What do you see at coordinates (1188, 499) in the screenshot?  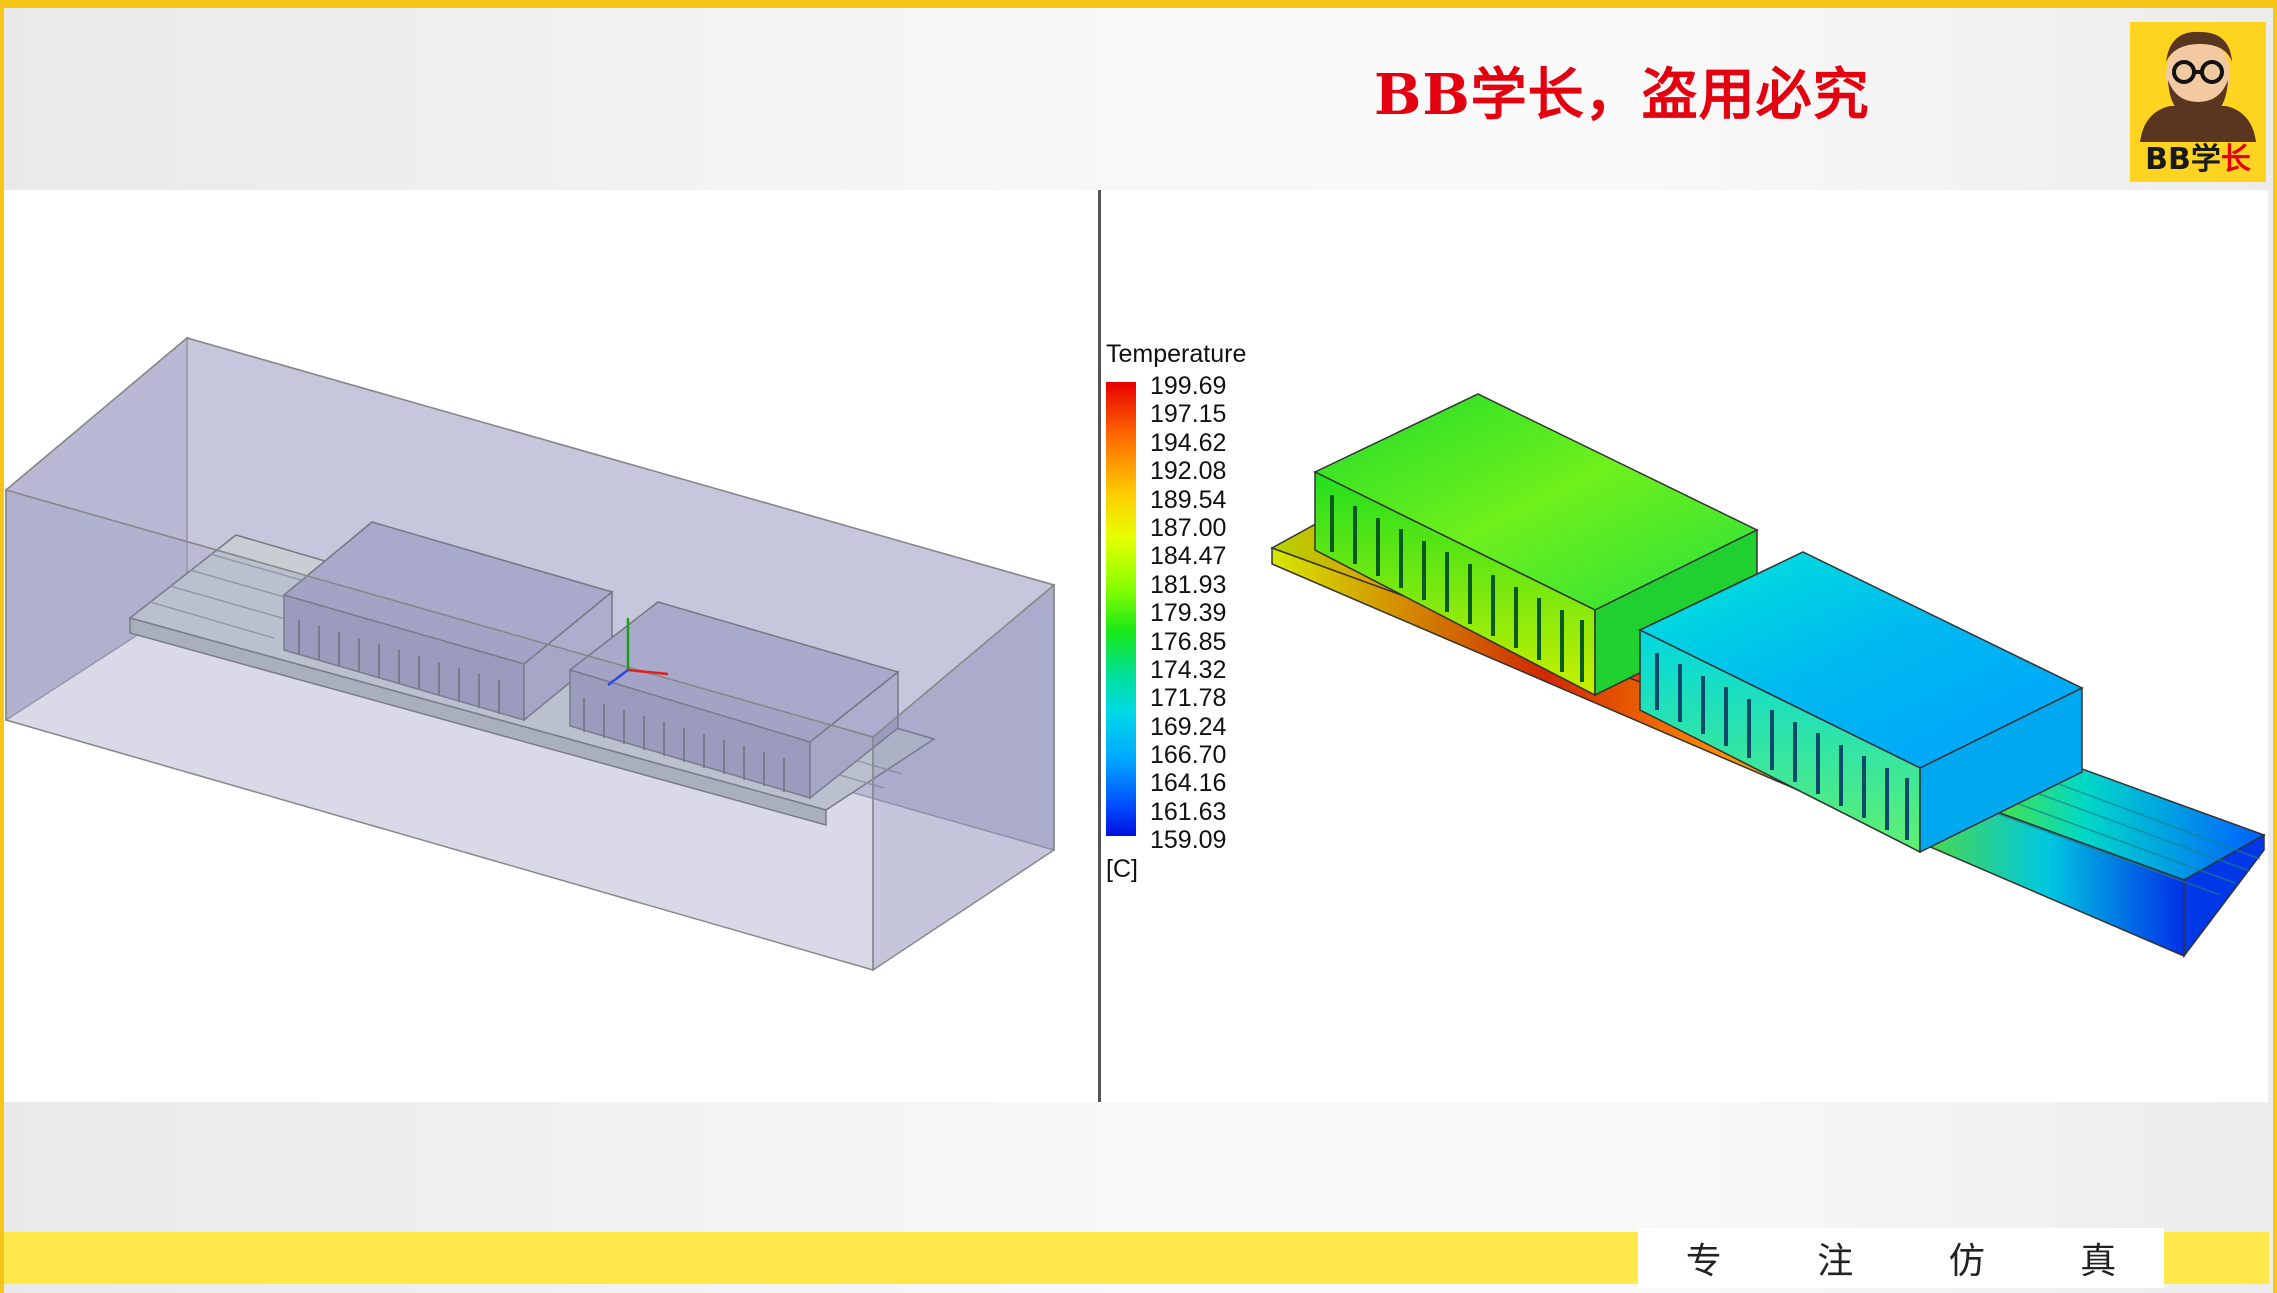 I see `legend-value: 189.54` at bounding box center [1188, 499].